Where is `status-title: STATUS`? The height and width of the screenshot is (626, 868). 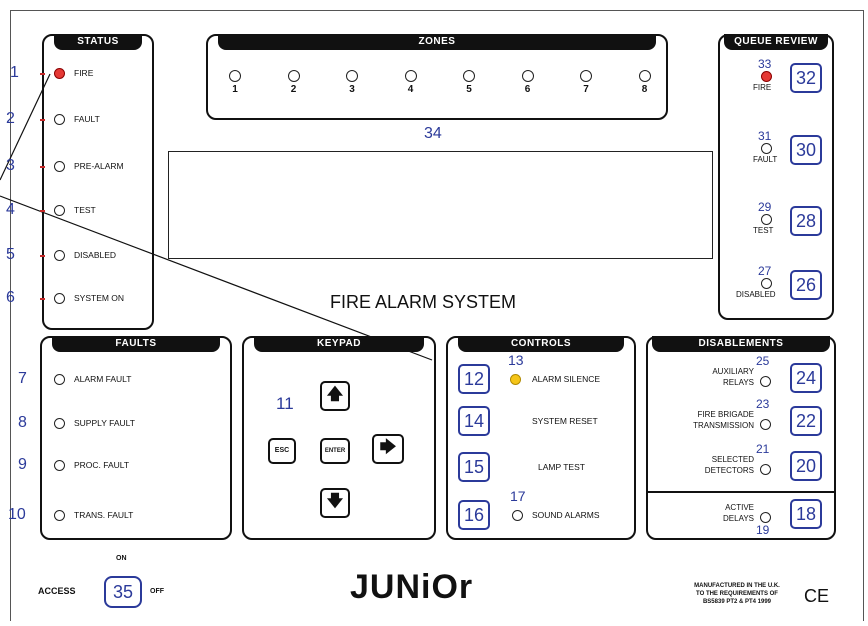
status-title: STATUS is located at coordinates (98, 42).